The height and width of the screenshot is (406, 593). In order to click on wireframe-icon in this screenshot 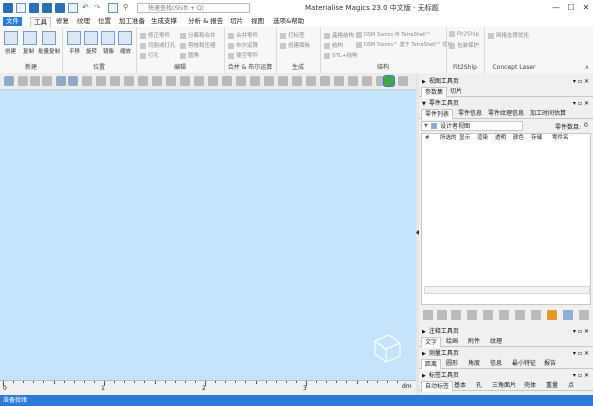, I will do `click(185, 81)`.